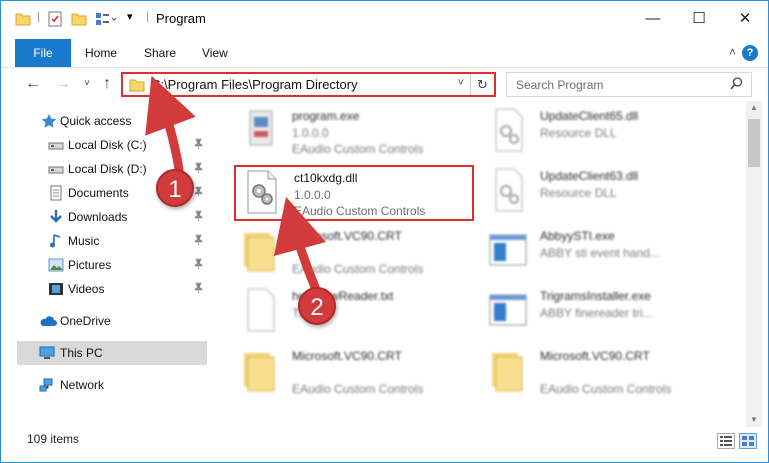 The height and width of the screenshot is (463, 769). I want to click on tab-share: Share, so click(160, 53).